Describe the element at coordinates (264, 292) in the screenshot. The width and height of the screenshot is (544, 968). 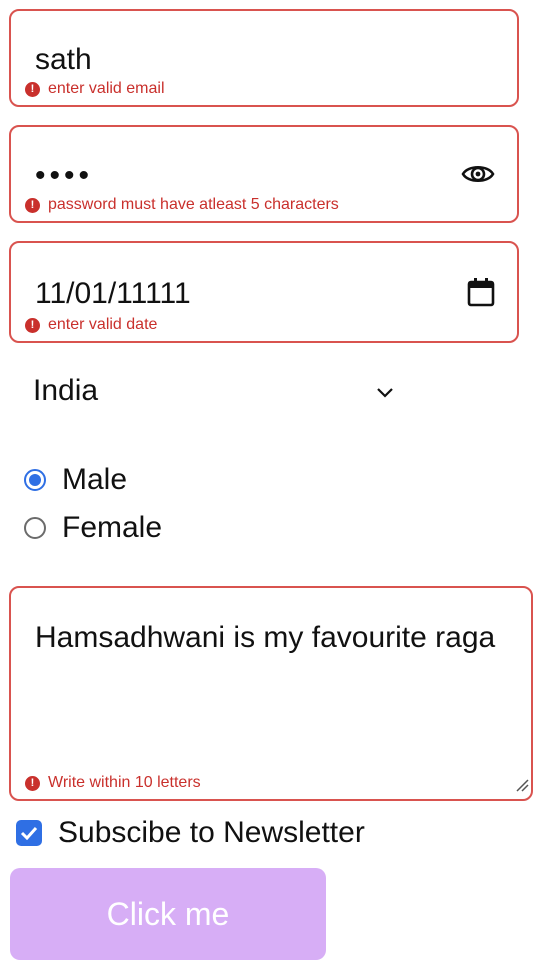
I see `date-field: 11/01/11111 ! enter valid date` at that location.